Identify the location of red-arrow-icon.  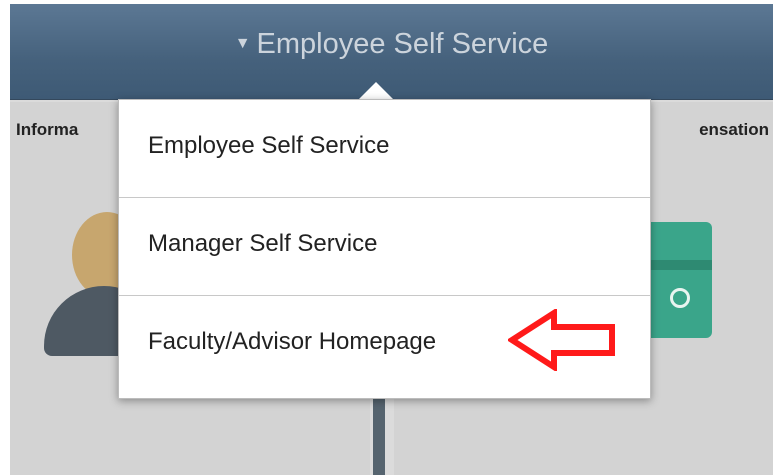
(561, 340).